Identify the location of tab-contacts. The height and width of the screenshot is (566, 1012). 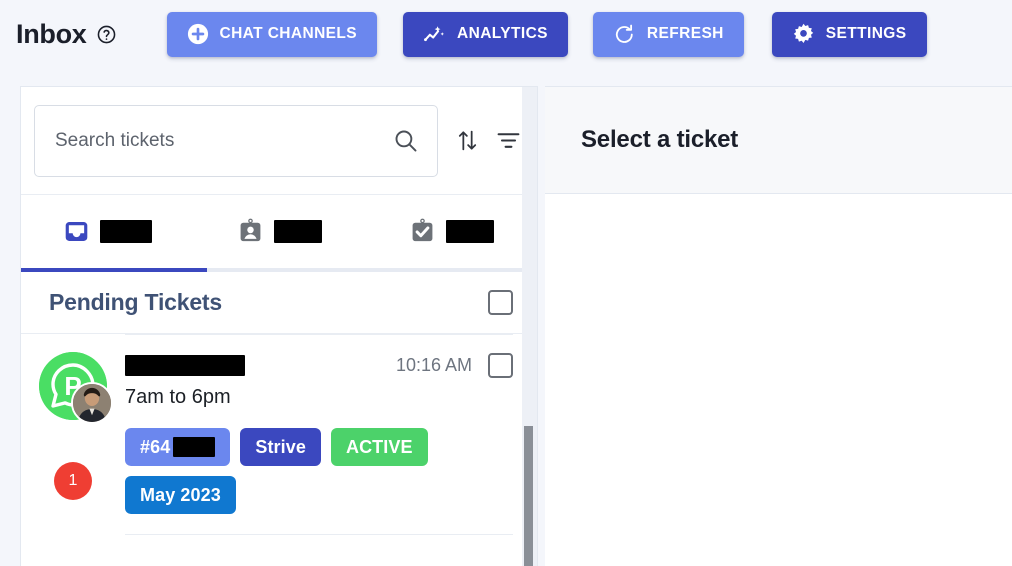
(279, 231).